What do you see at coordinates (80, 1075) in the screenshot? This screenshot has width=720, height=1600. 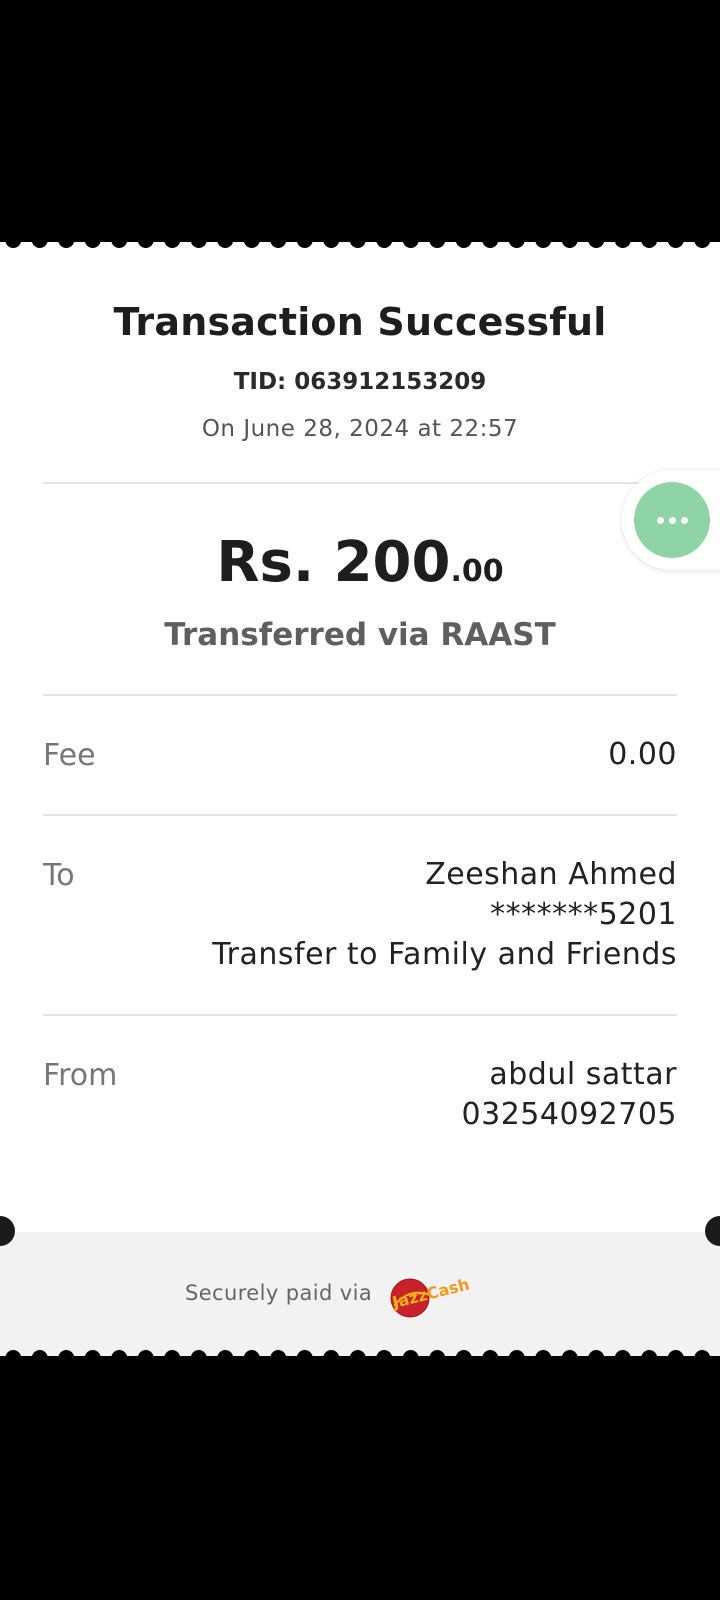 I see `from-label: From` at bounding box center [80, 1075].